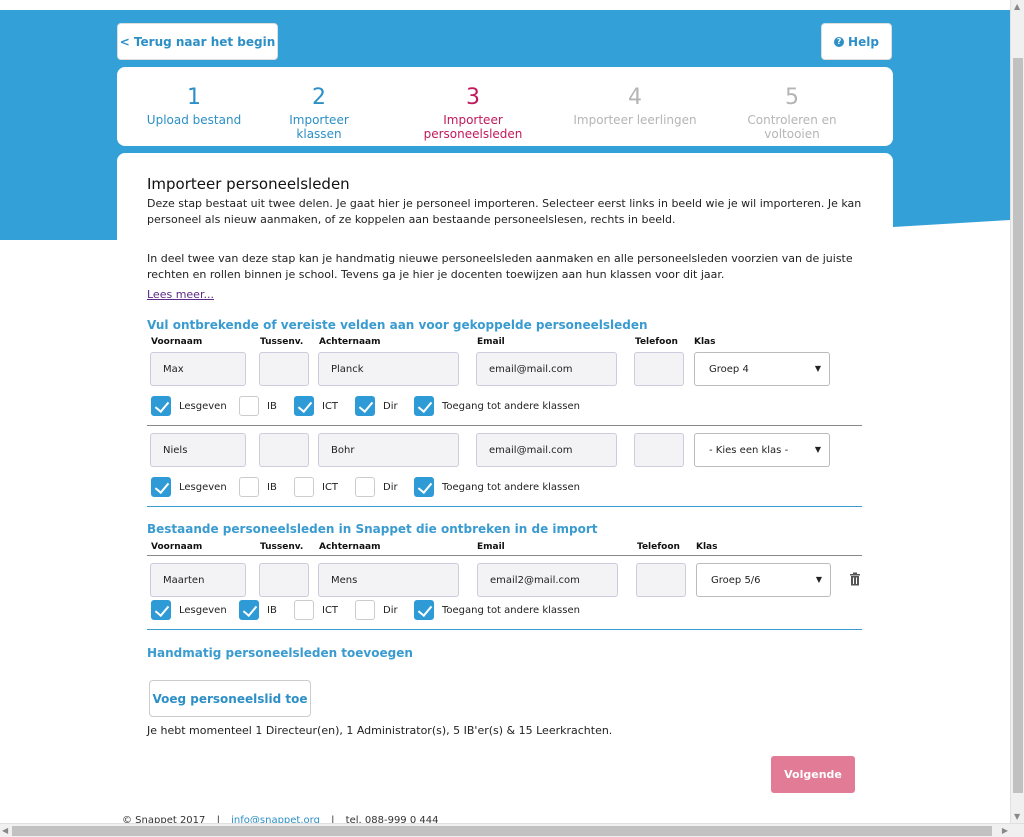 The image size is (1024, 837). What do you see at coordinates (194, 120) in the screenshot?
I see `step-label: Upload bestand` at bounding box center [194, 120].